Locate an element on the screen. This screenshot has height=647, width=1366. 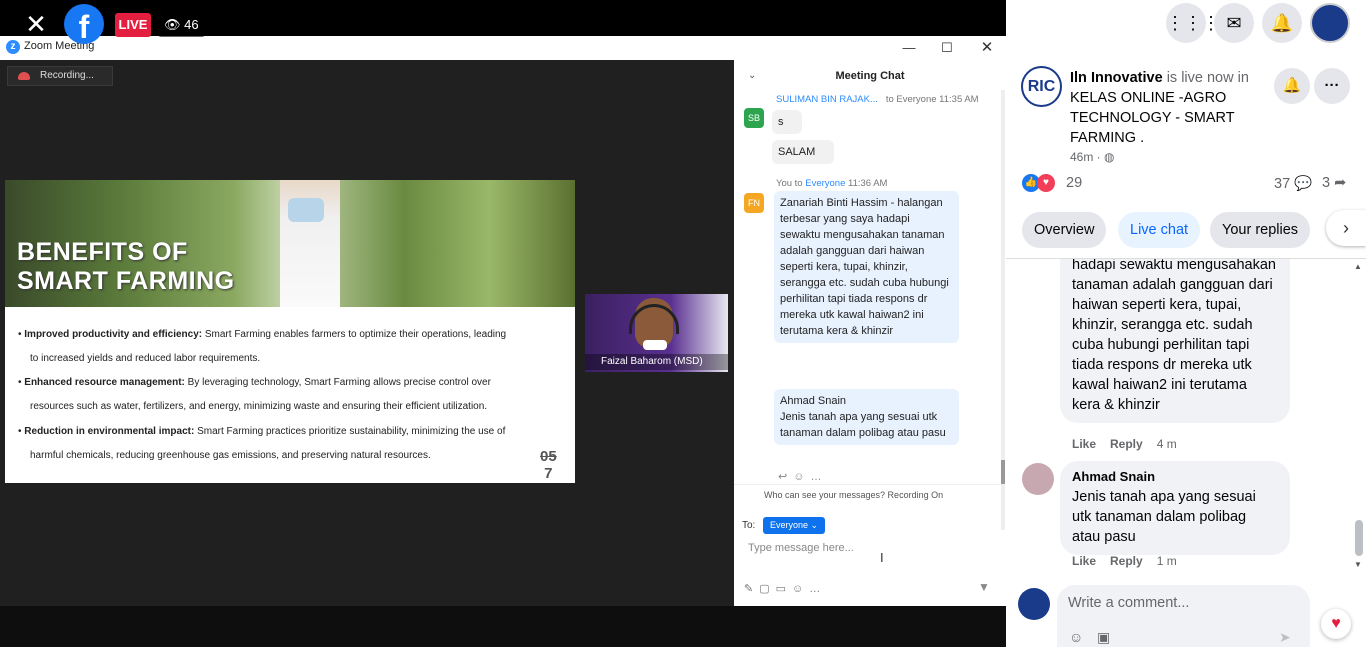
chat-recipient: to Everyone is located at coordinates (911, 99).